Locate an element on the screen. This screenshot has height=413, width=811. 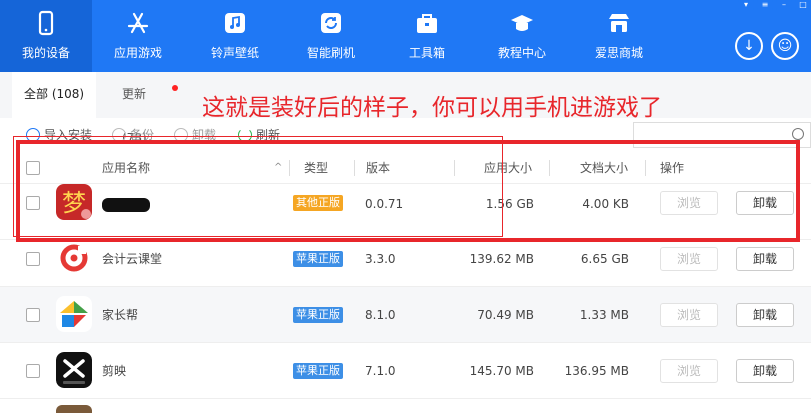
window-controls: ▾ ≡ – □ is located at coordinates (774, 5).